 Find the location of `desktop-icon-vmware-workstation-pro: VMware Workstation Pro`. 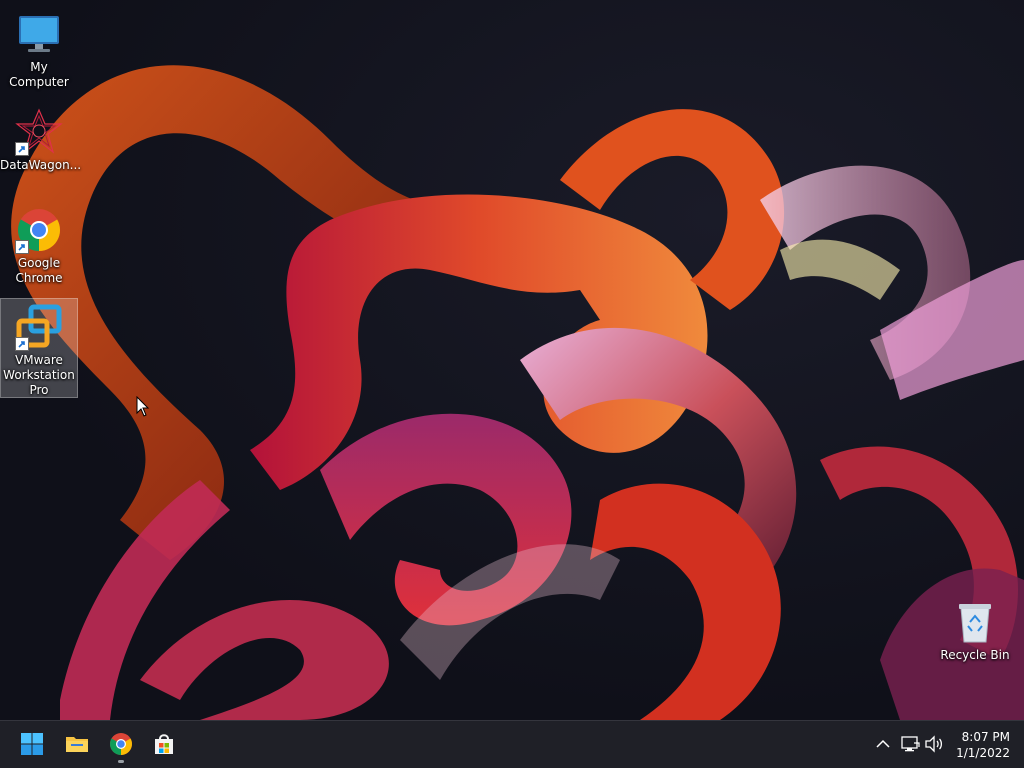

desktop-icon-vmware-workstation-pro: VMware Workstation Pro is located at coordinates (39, 348).